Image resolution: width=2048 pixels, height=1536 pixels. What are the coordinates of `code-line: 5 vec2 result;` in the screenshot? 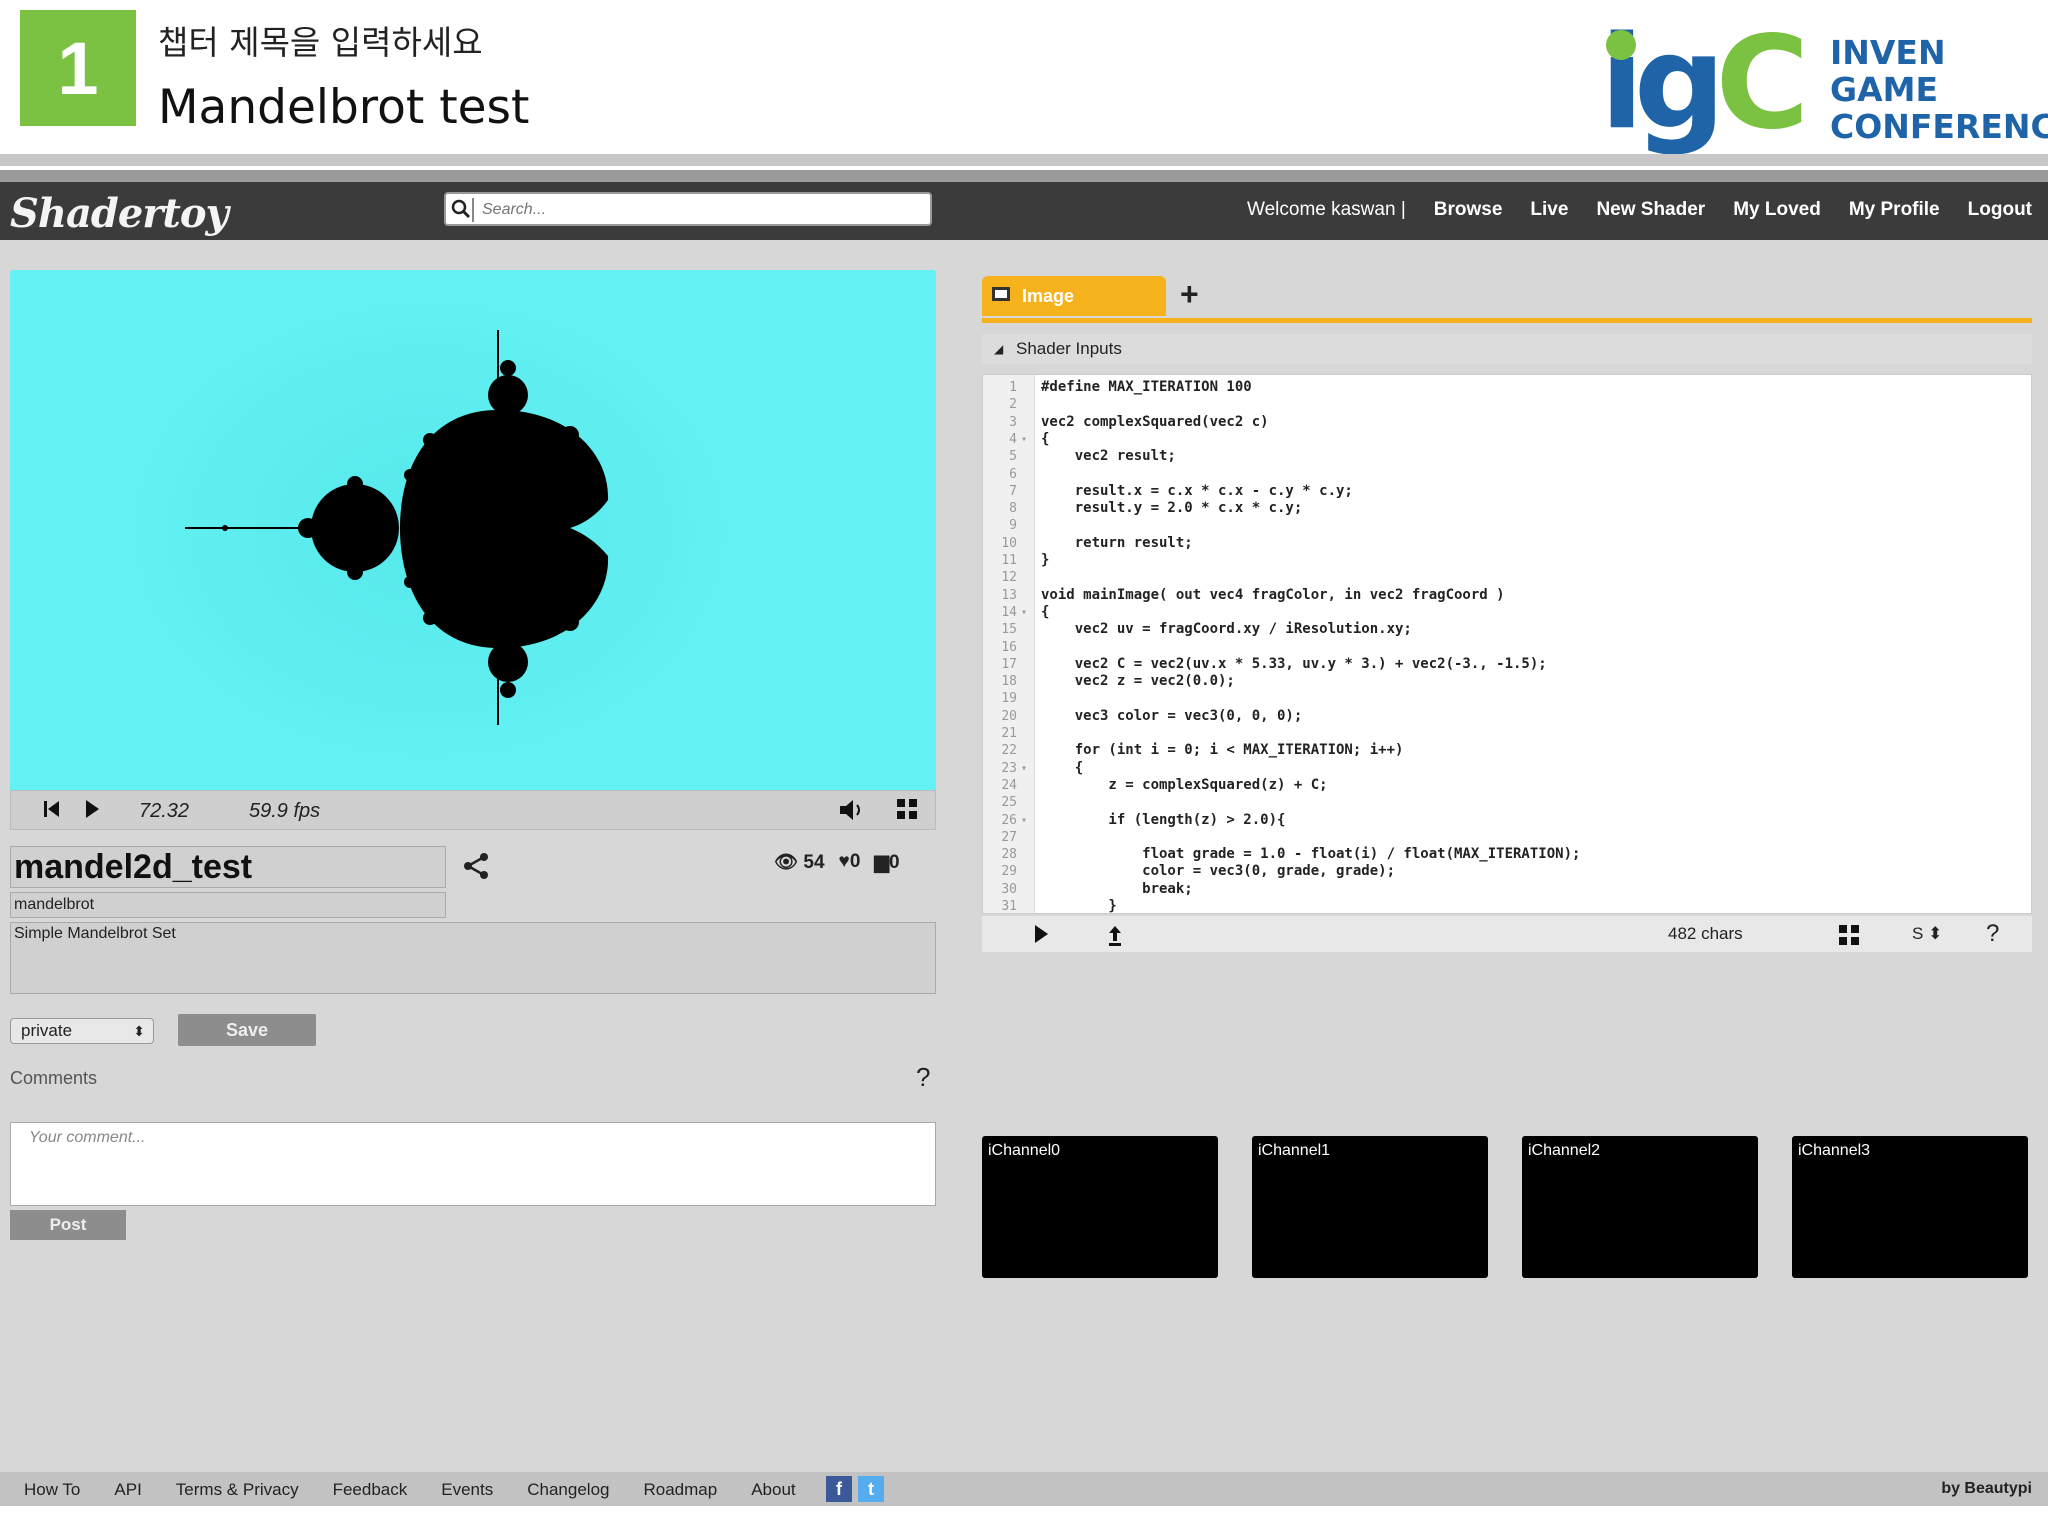 It's located at (1507, 456).